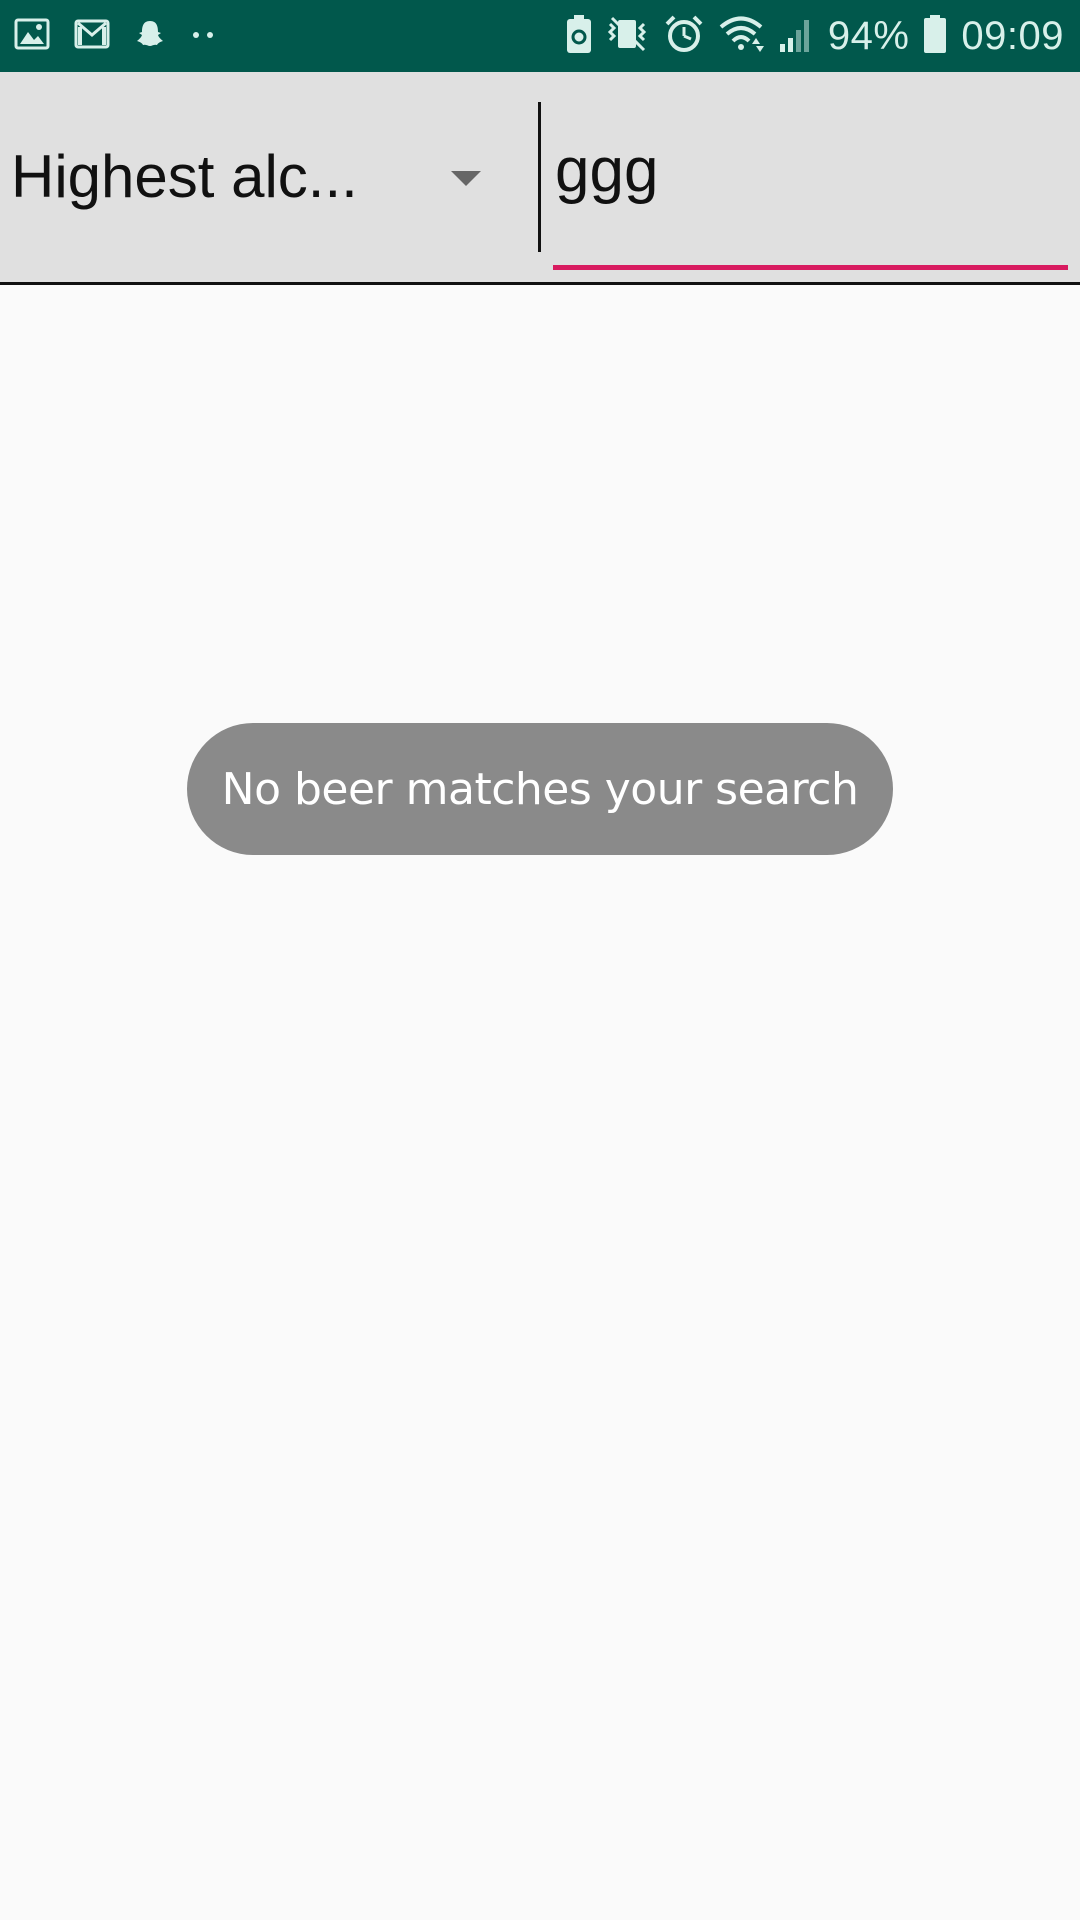 This screenshot has height=1920, width=1080. What do you see at coordinates (205, 36) in the screenshot?
I see `more-dots-icon` at bounding box center [205, 36].